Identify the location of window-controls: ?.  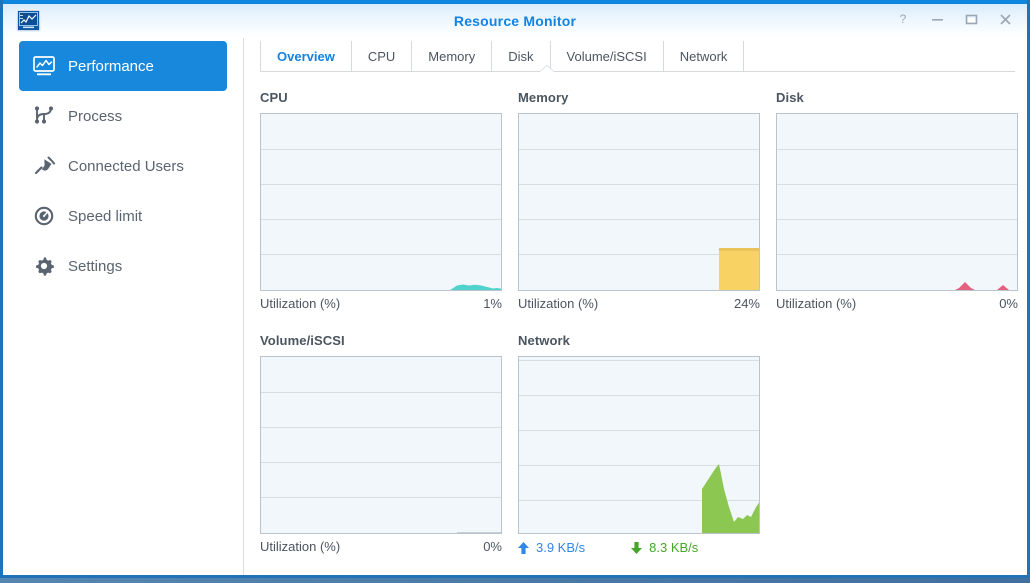
(955, 19).